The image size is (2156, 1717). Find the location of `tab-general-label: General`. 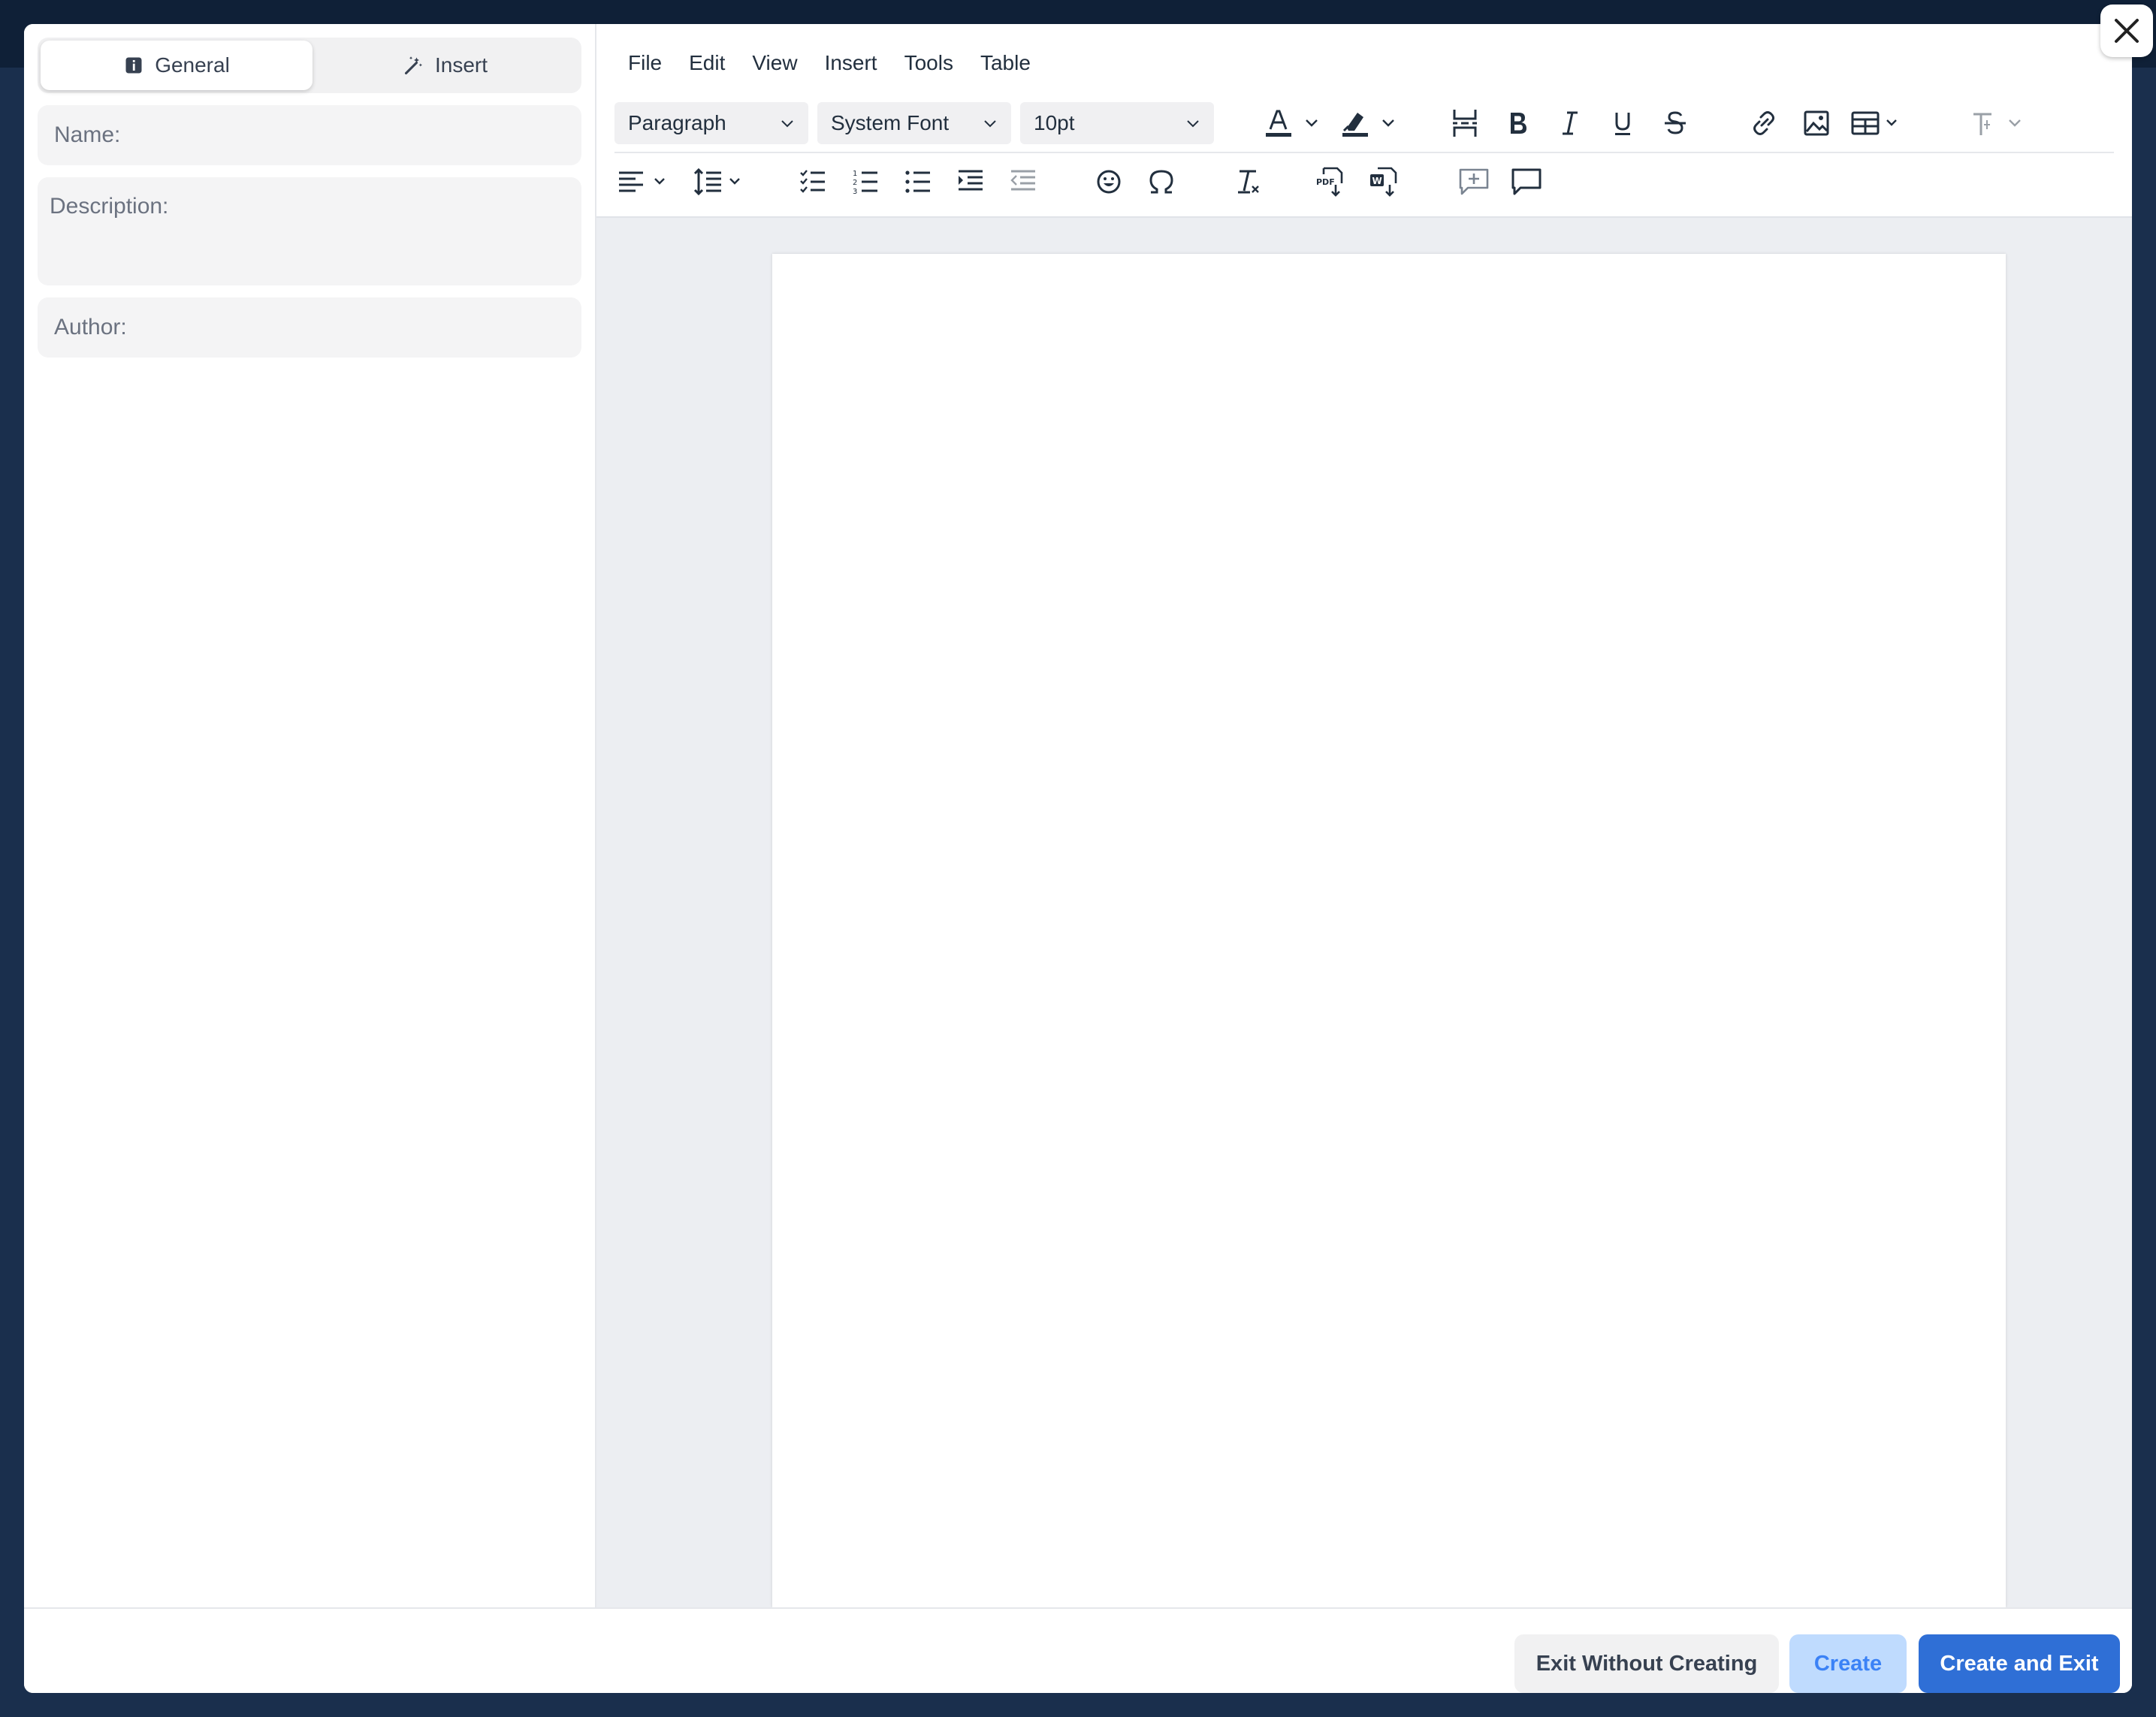

tab-general-label: General is located at coordinates (192, 65).